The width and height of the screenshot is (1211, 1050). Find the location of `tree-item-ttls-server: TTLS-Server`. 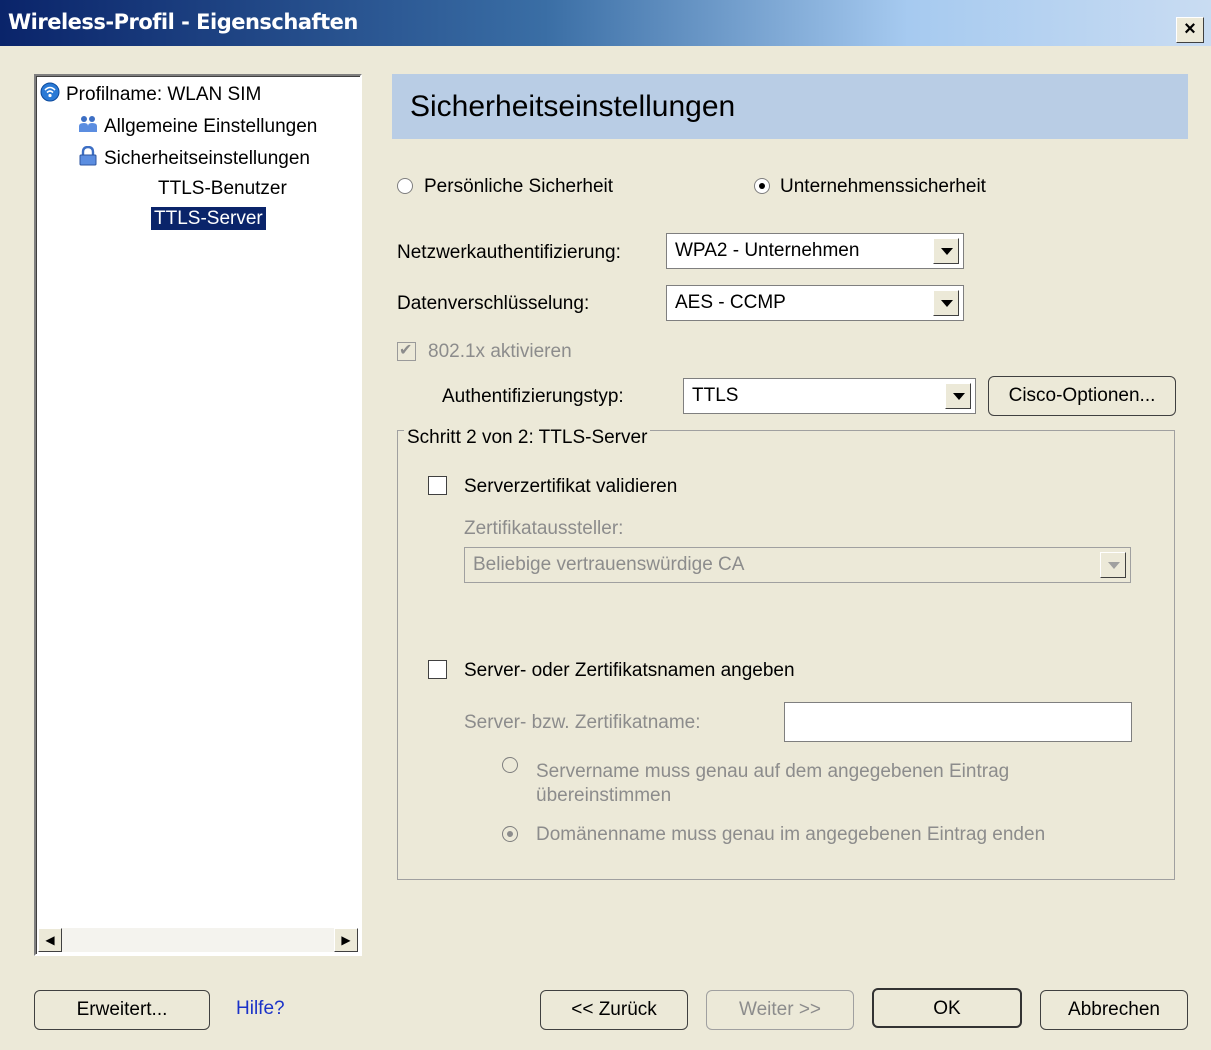

tree-item-ttls-server: TTLS-Server is located at coordinates (208, 218).